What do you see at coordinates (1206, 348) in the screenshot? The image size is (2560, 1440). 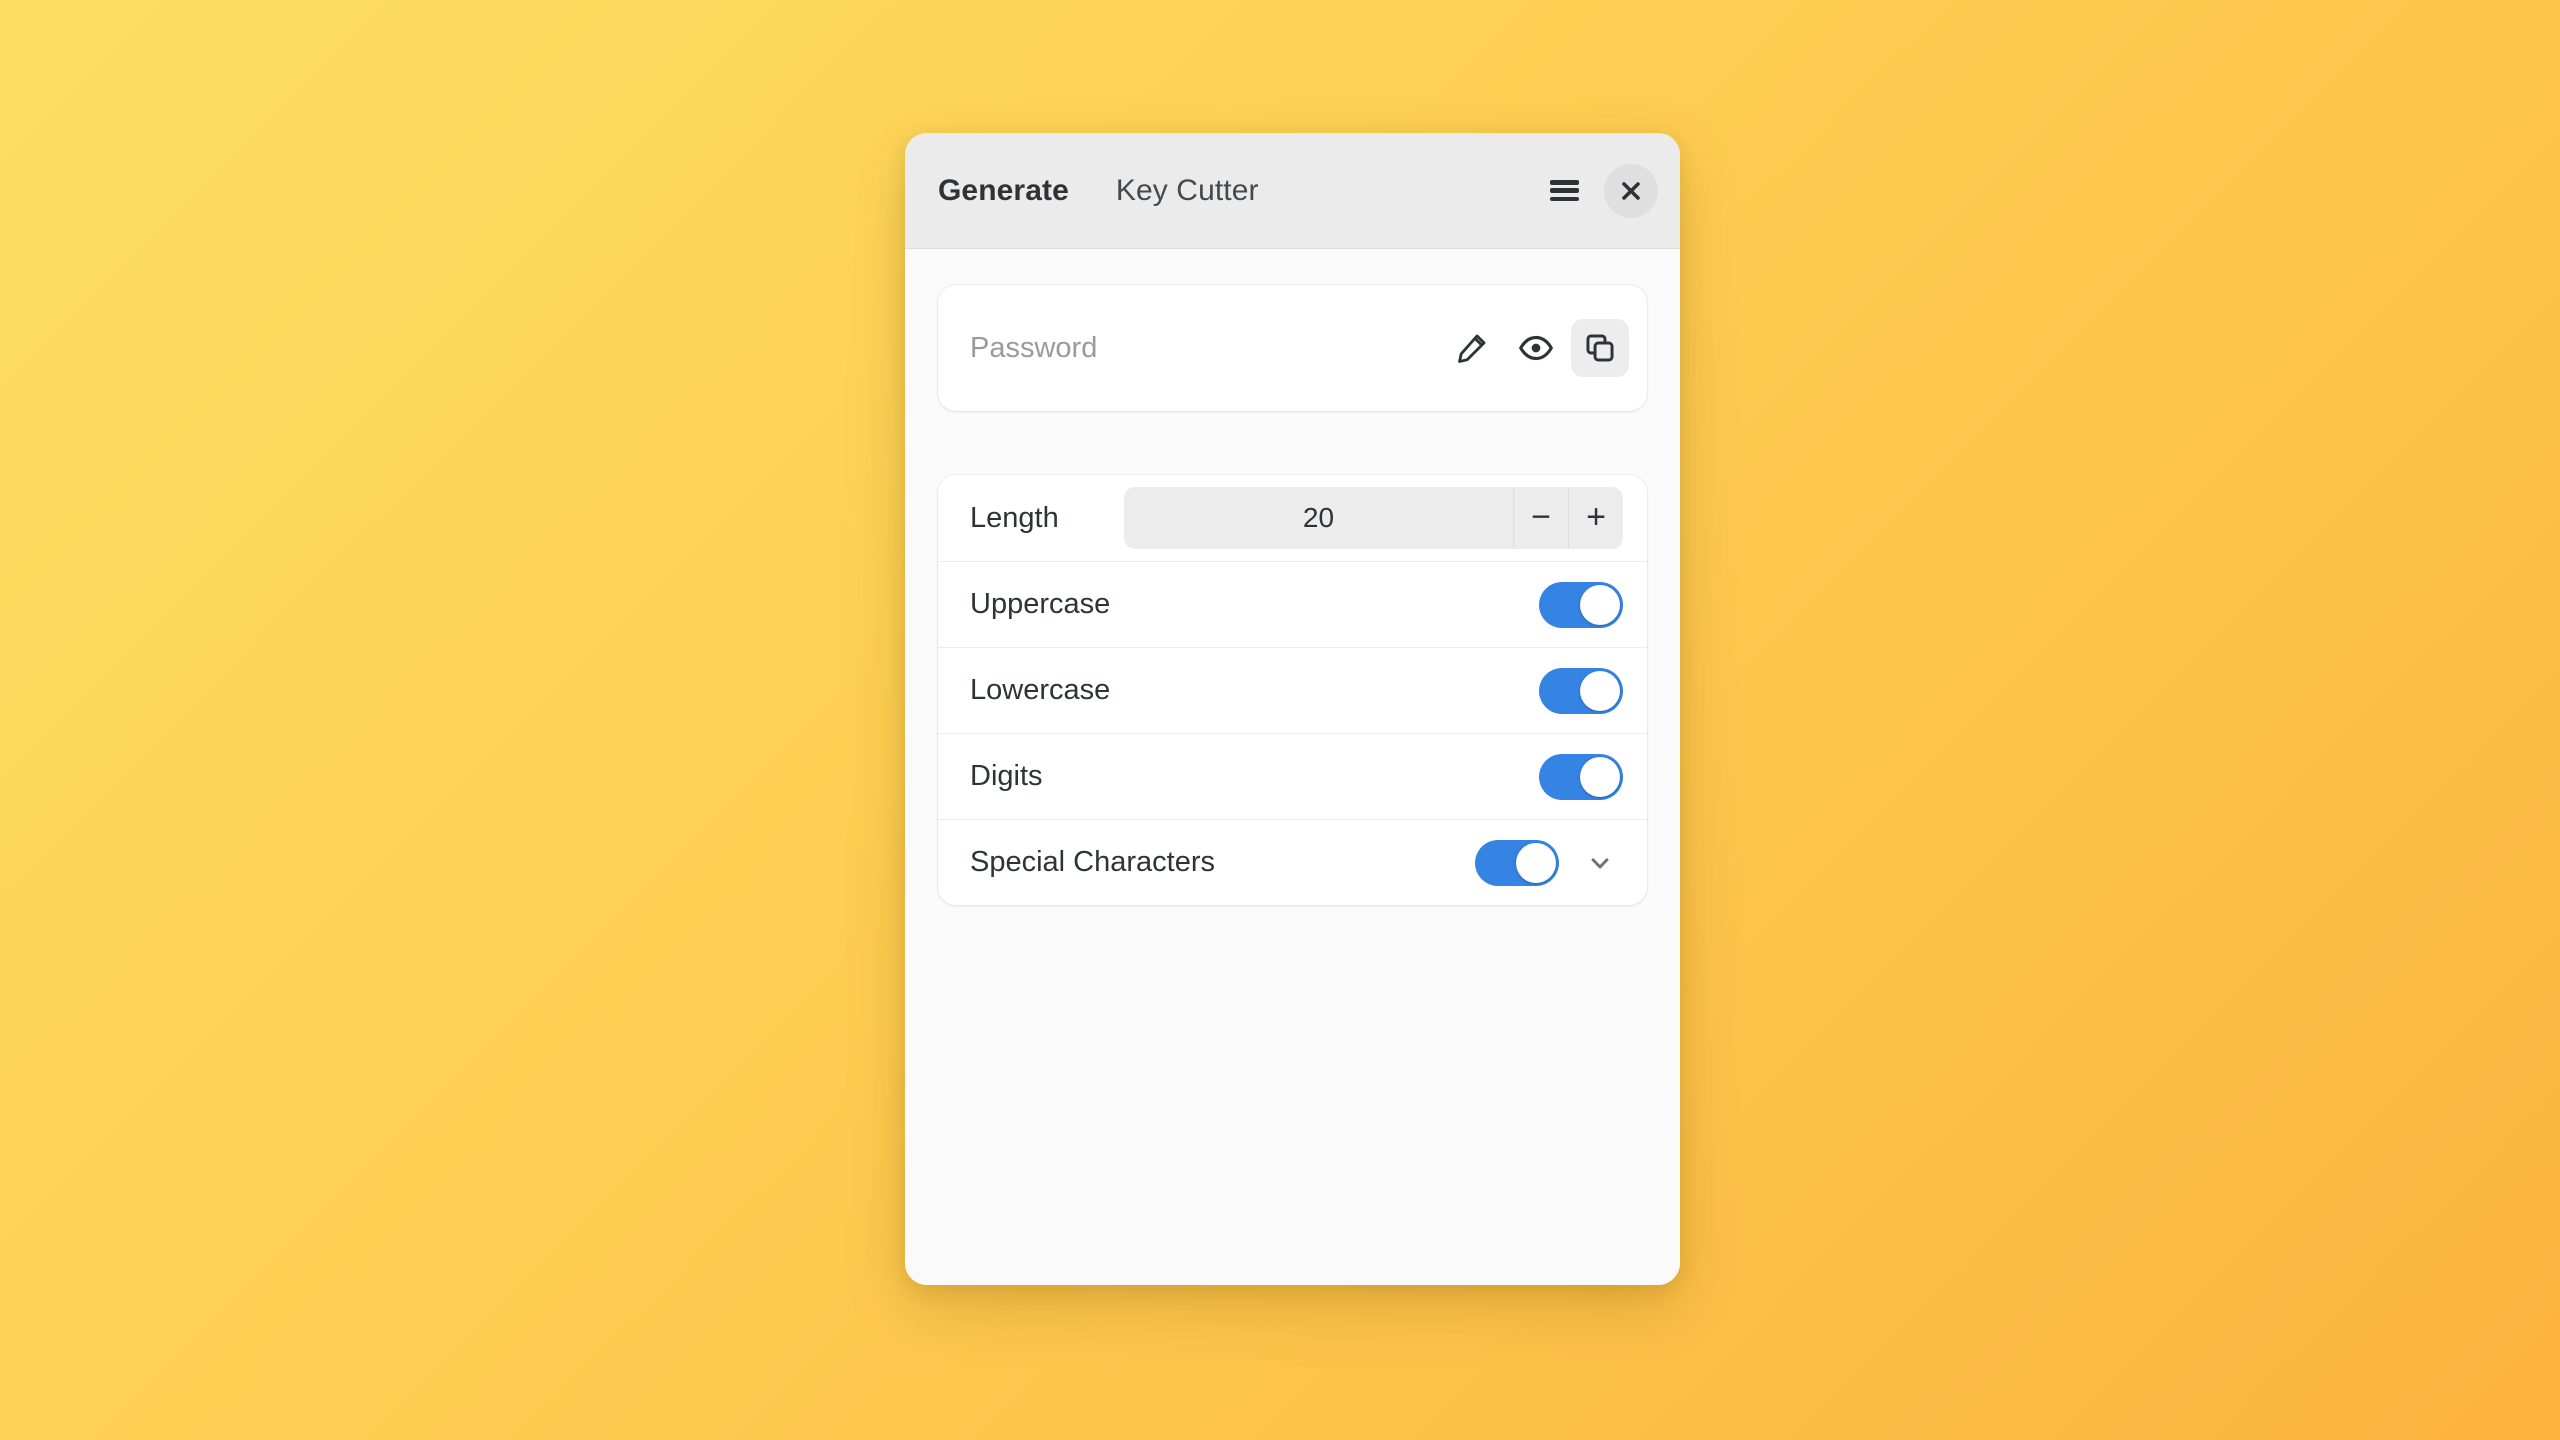 I see `password-input` at bounding box center [1206, 348].